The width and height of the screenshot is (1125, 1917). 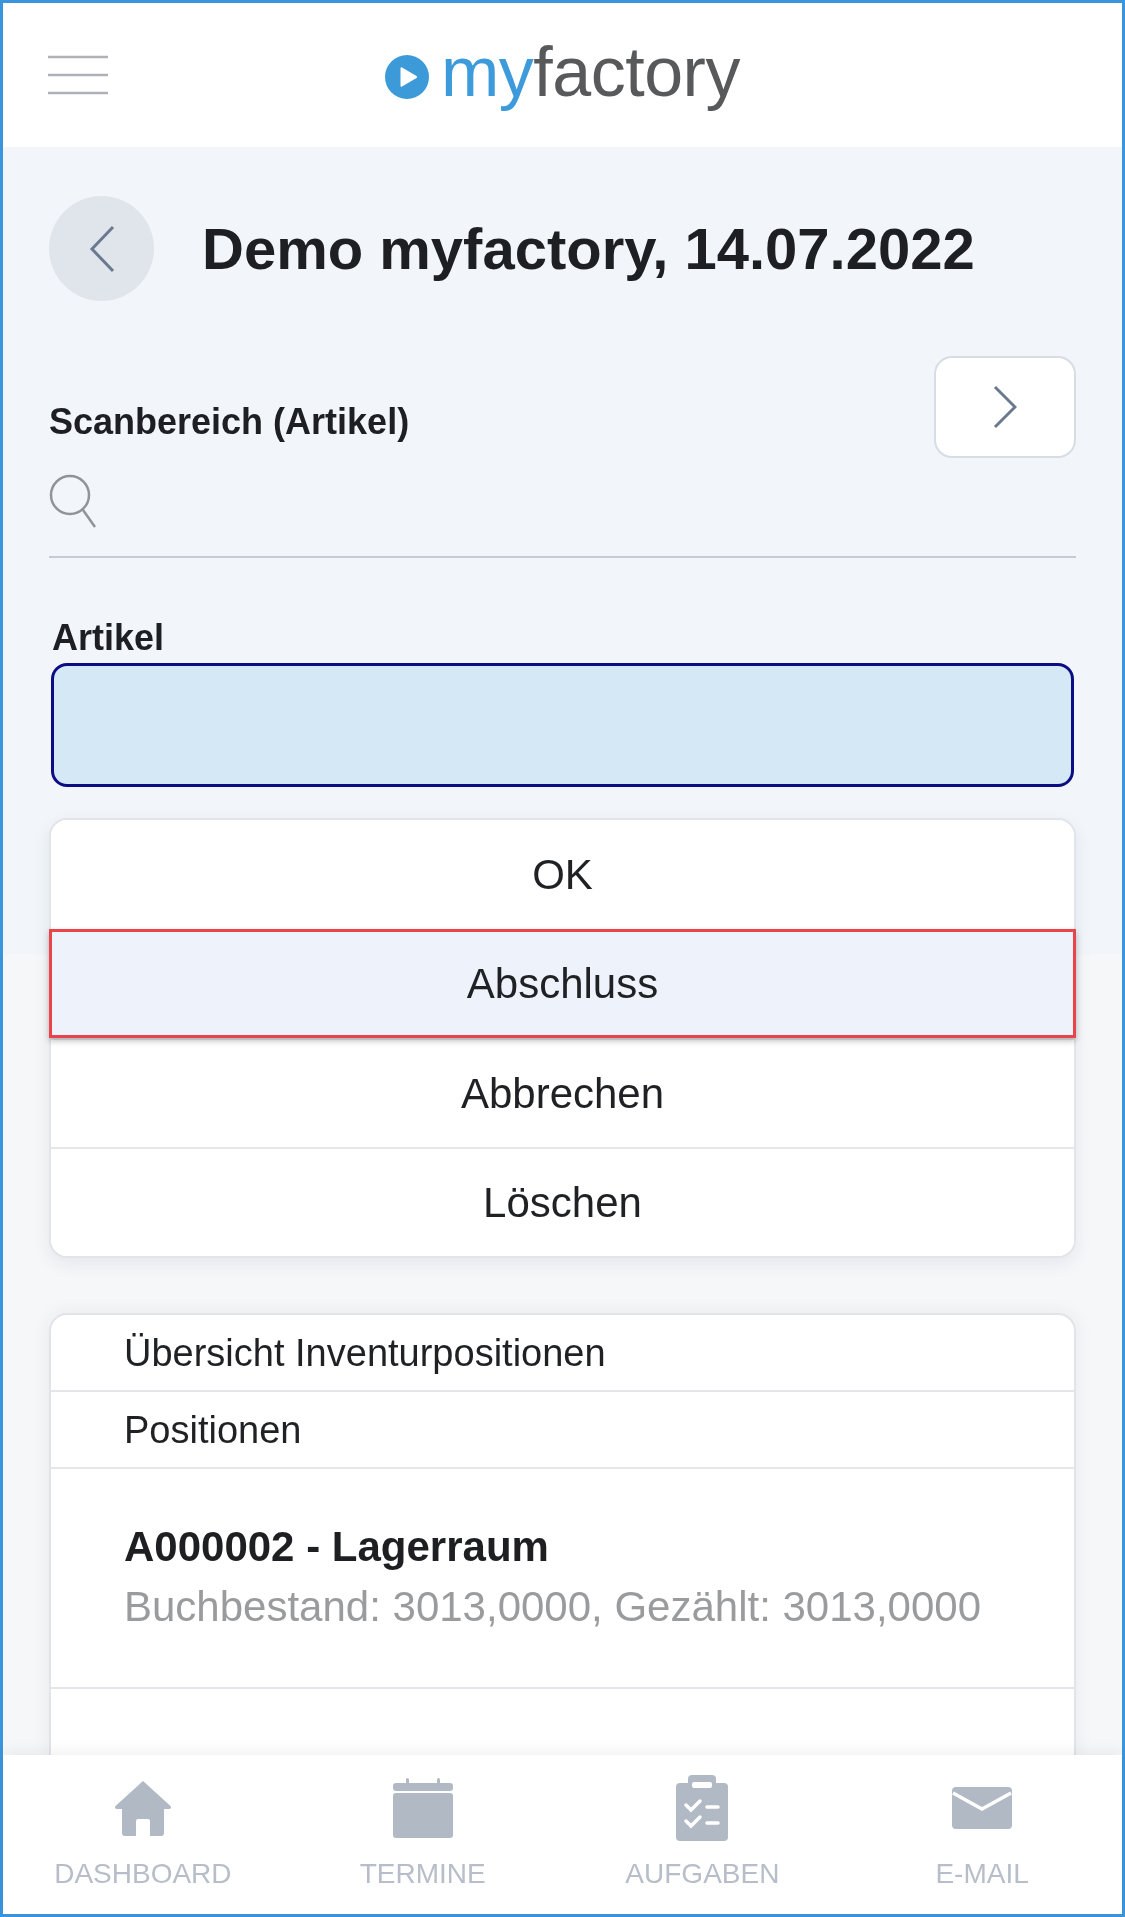 I want to click on chevron-right-icon, so click(x=1005, y=407).